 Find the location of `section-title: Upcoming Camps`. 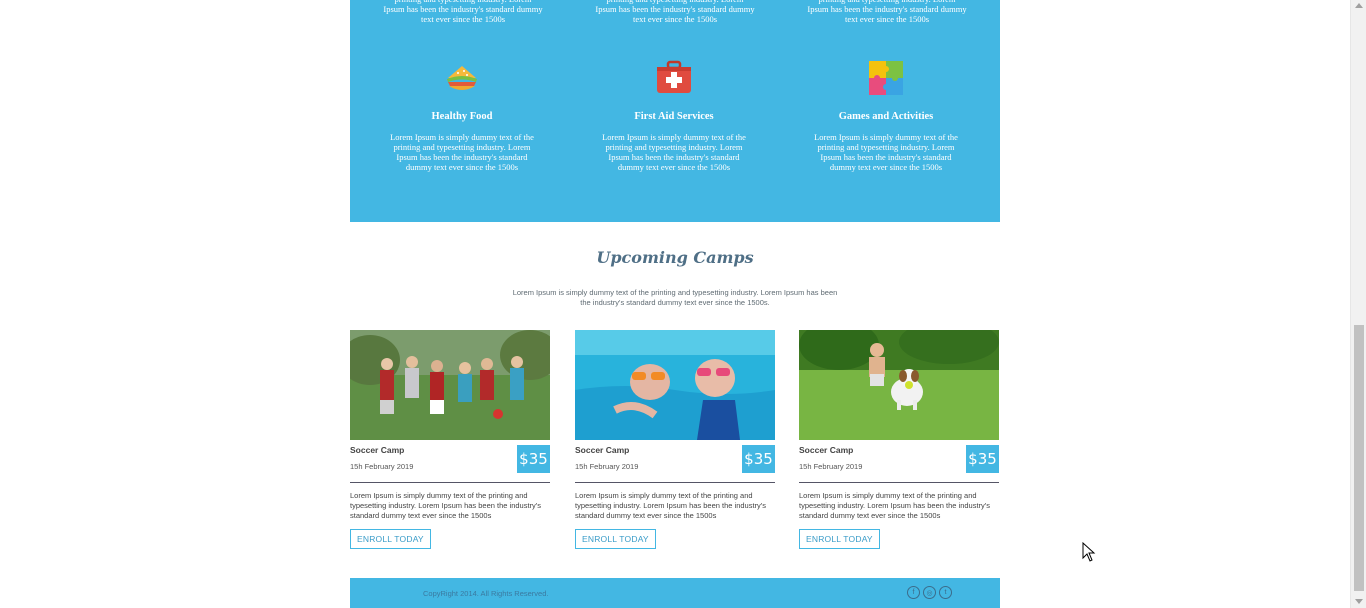

section-title: Upcoming Camps is located at coordinates (675, 257).